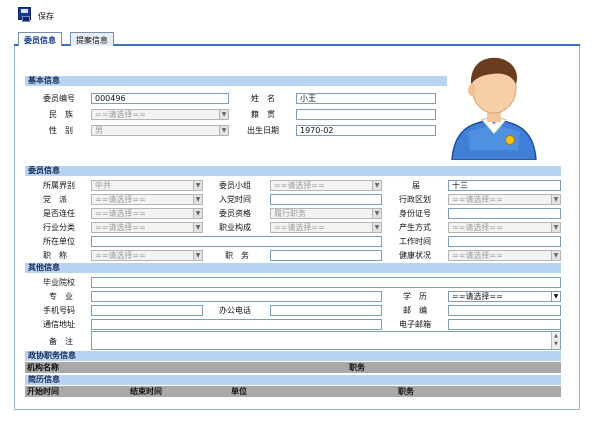 This screenshot has height=422, width=600. Describe the element at coordinates (147, 310) in the screenshot. I see `mobile-field` at that location.